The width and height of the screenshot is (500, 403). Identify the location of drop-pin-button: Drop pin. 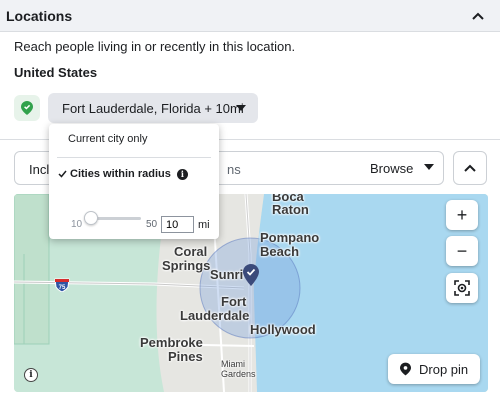
(434, 369).